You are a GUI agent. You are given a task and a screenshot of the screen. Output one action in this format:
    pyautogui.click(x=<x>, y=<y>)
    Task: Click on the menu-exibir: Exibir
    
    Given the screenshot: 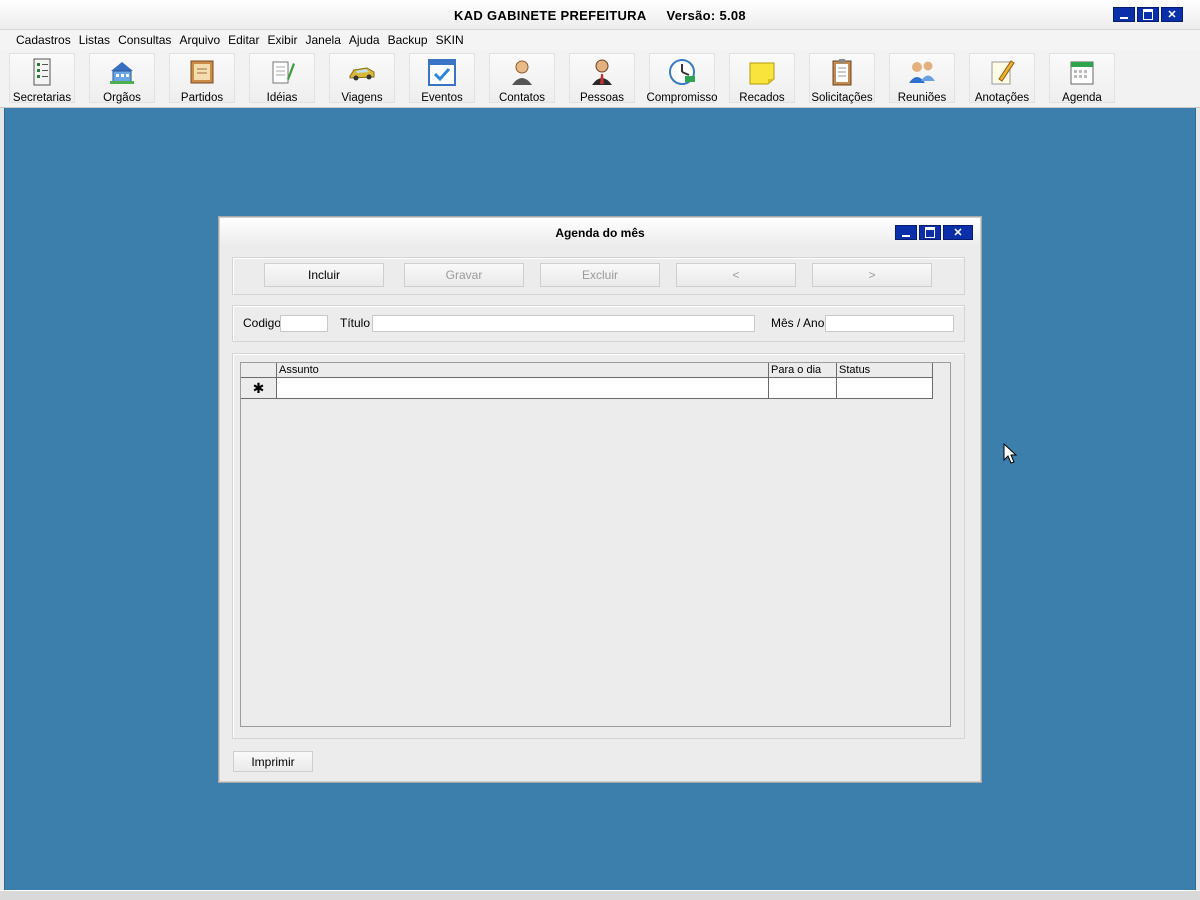 What is the action you would take?
    pyautogui.click(x=282, y=40)
    